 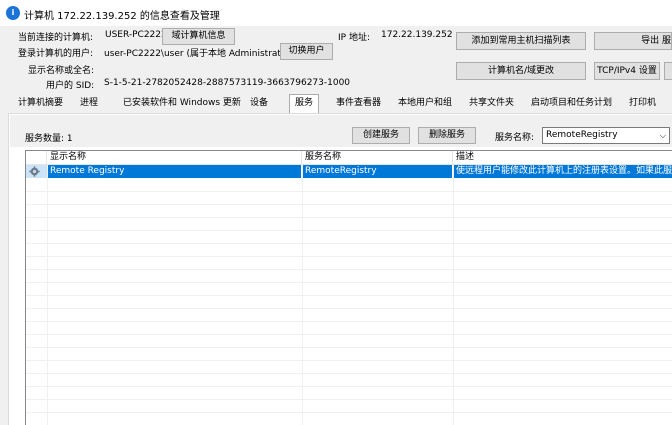 I want to click on header-display-name: 显示名称, so click(x=174, y=158).